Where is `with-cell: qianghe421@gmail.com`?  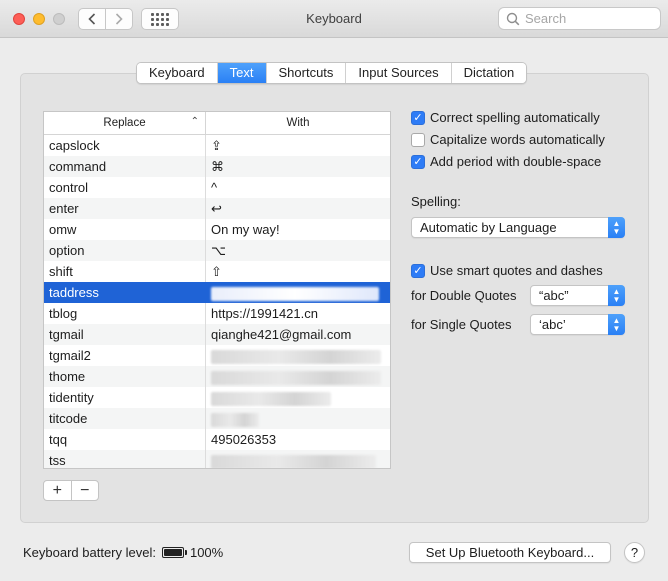
with-cell: qianghe421@gmail.com is located at coordinates (281, 334).